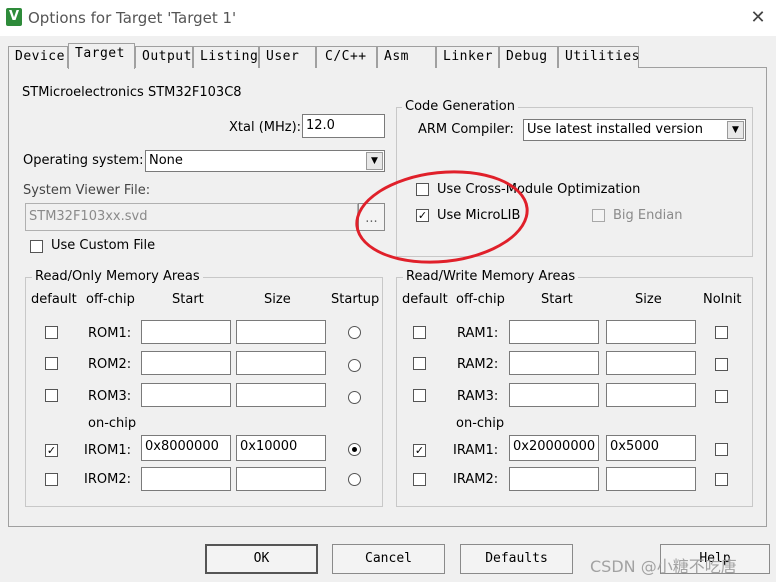 The height and width of the screenshot is (582, 776). Describe the element at coordinates (615, 129) in the screenshot. I see `compiler-select-value: Use latest installed version` at that location.